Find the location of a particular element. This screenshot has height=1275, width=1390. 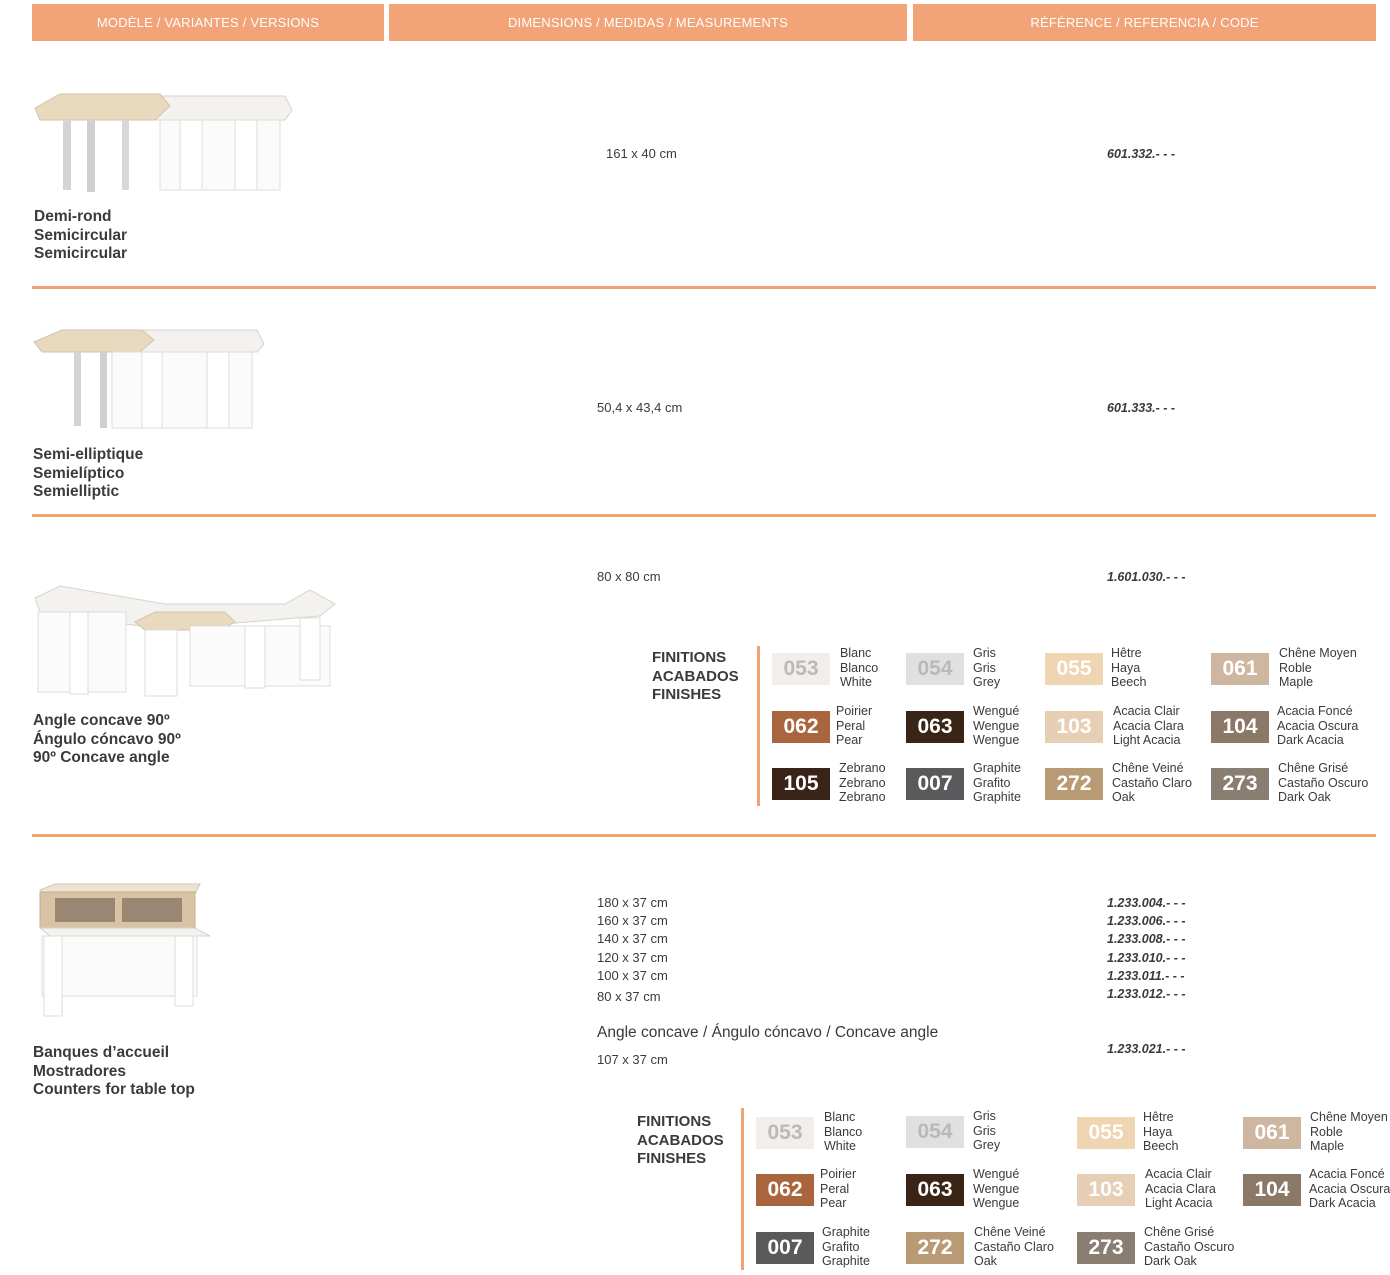

row-divider is located at coordinates (704, 287).